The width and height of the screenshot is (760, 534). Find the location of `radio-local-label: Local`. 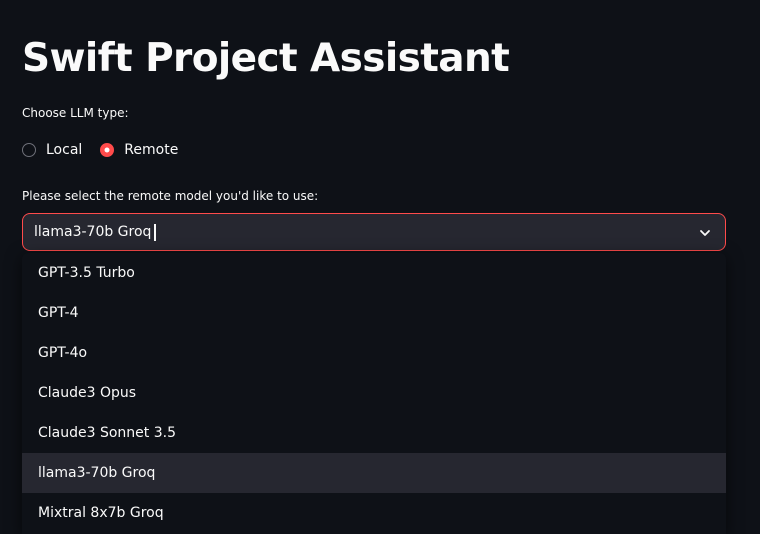

radio-local-label: Local is located at coordinates (64, 150).